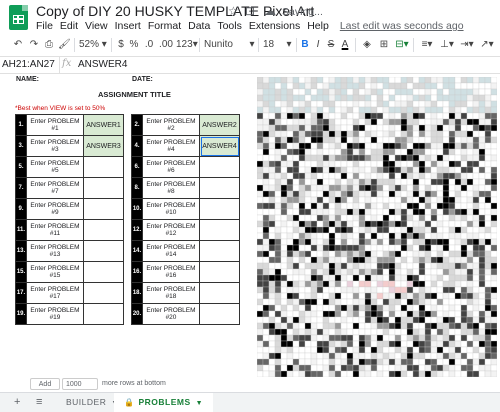 The image size is (500, 412). I want to click on assignment-title: ASSIGNMENT TITLE, so click(134, 94).